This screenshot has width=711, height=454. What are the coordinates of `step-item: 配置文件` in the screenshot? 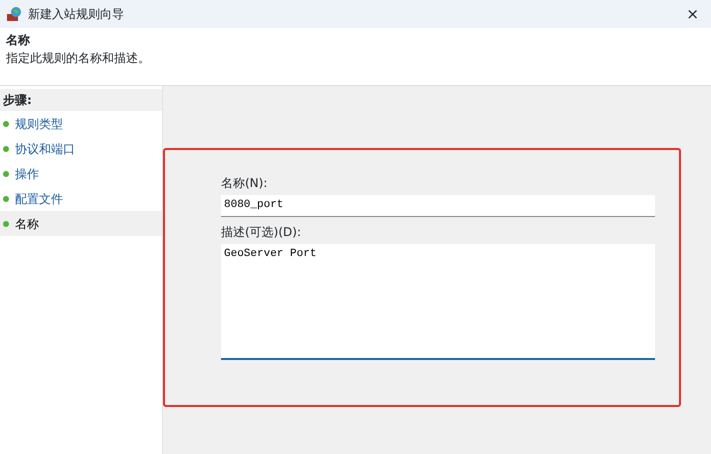 It's located at (81, 198).